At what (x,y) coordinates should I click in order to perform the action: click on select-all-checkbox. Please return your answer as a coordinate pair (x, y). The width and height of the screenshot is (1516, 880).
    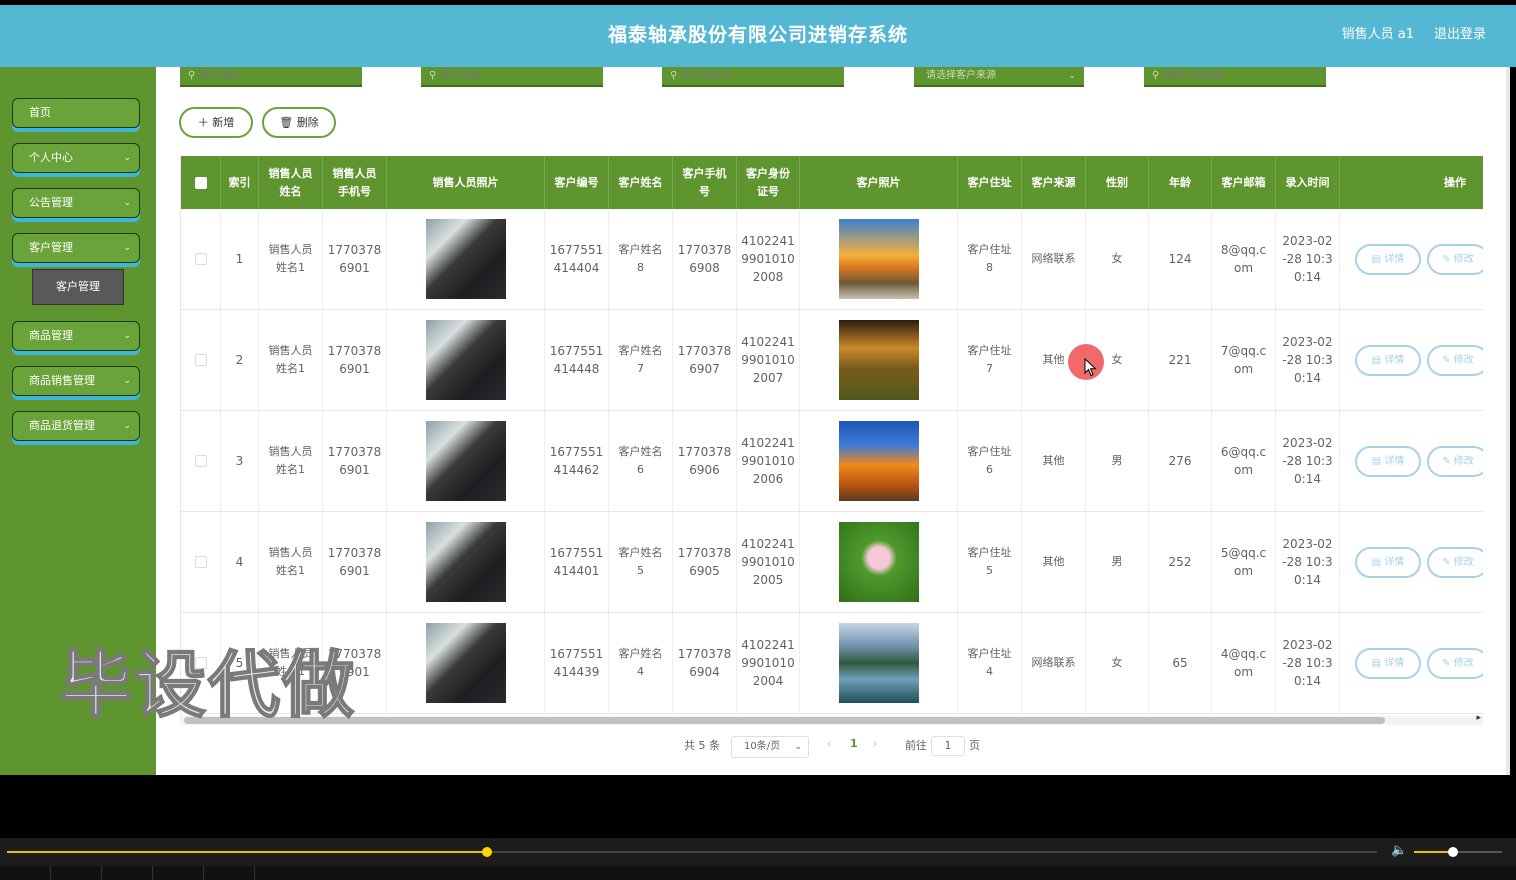
    Looking at the image, I should click on (200, 182).